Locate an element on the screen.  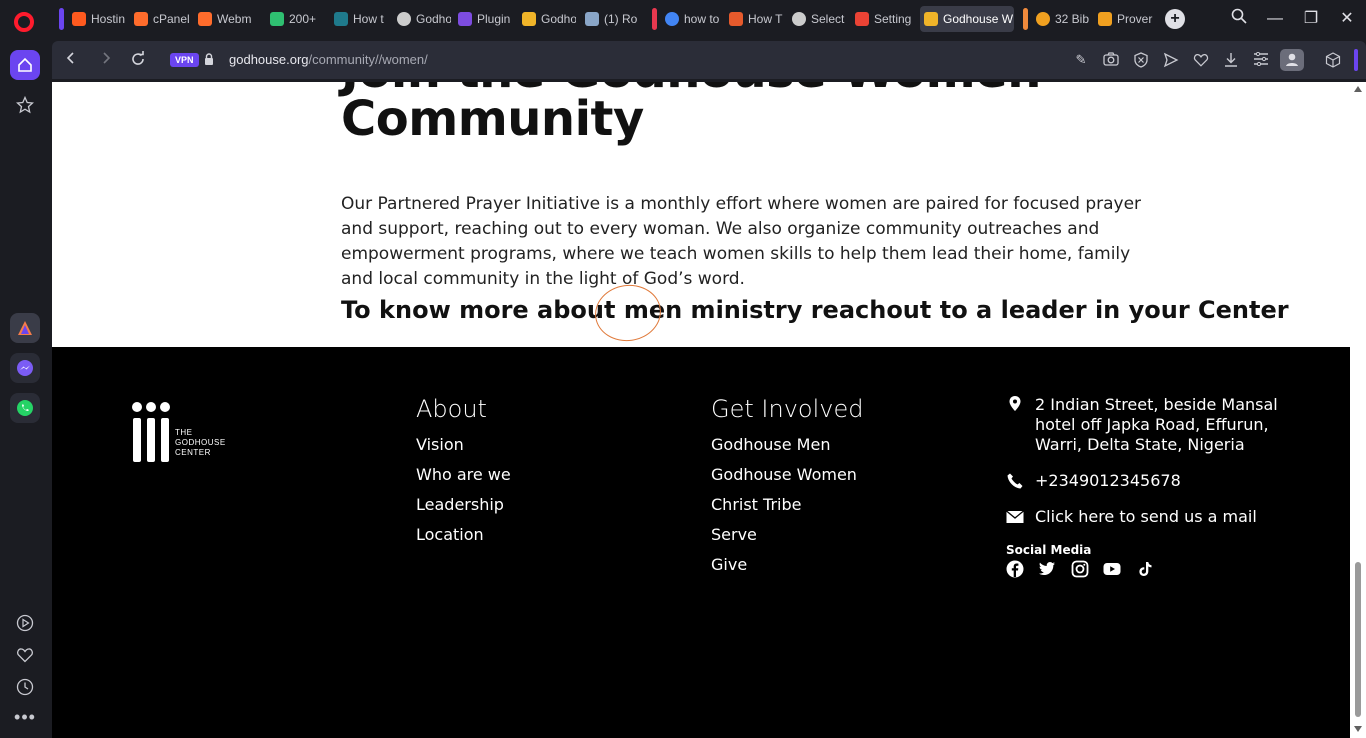
youtube-icon is located at coordinates (1112, 569).